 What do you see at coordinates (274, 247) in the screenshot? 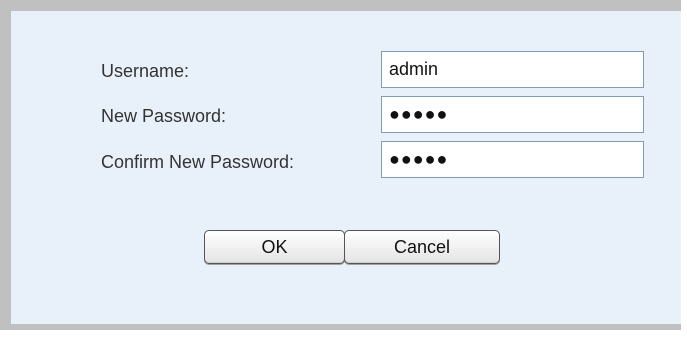
I see `ok-button: OK` at bounding box center [274, 247].